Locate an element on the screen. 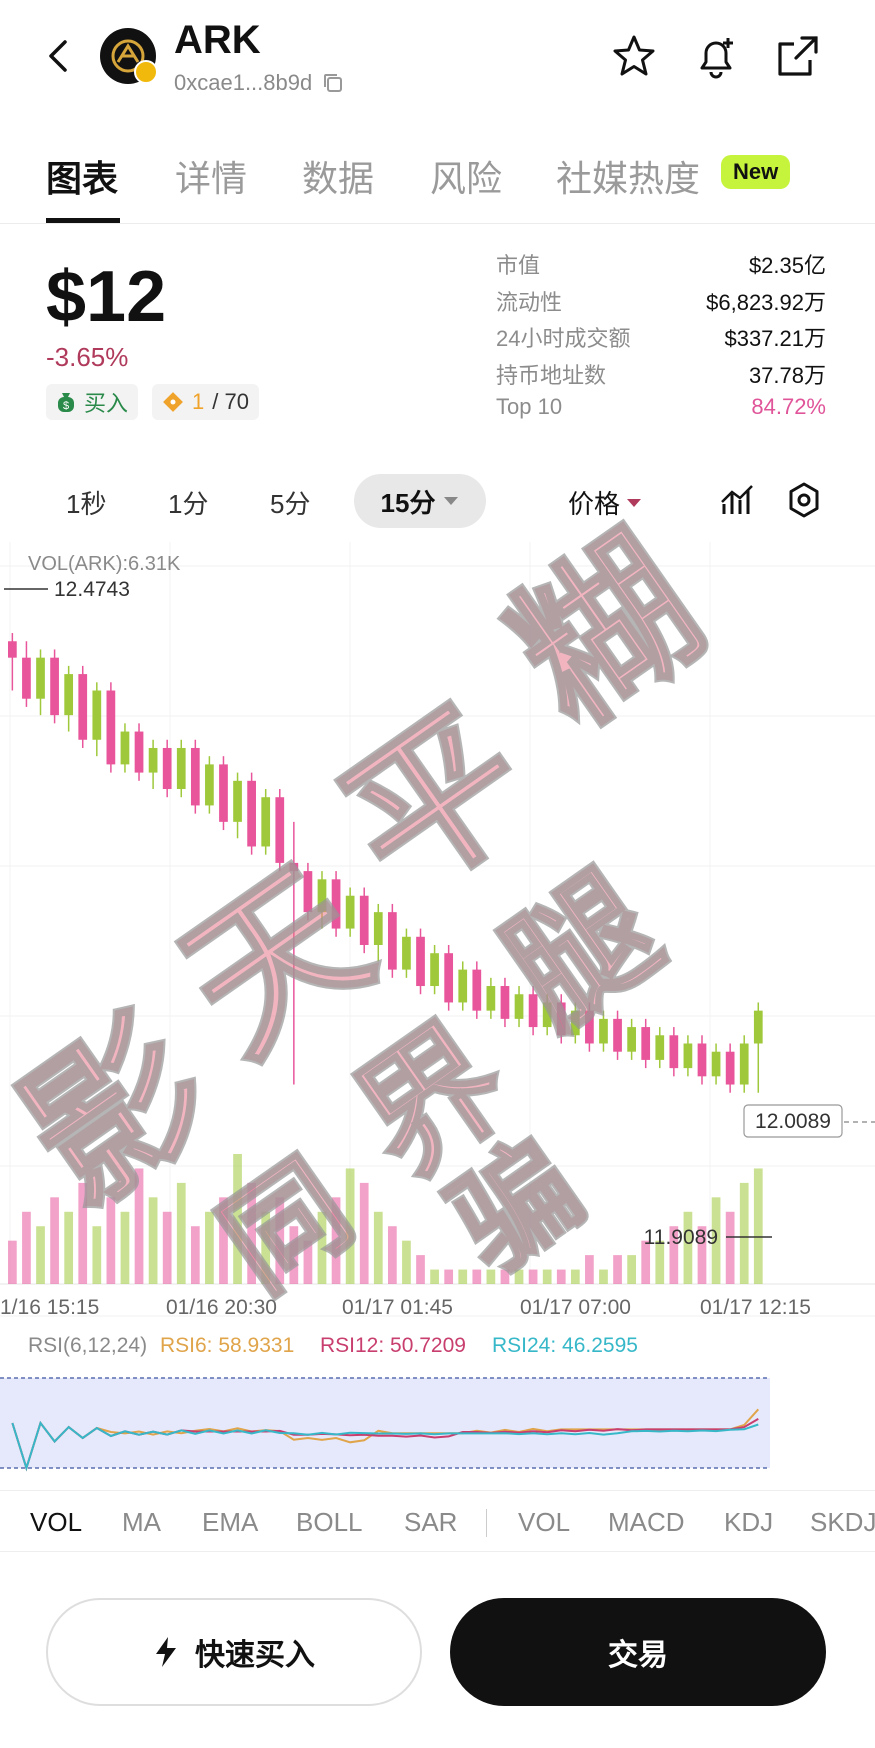 The height and width of the screenshot is (1748, 875). indicator-ema: EMA is located at coordinates (230, 1522).